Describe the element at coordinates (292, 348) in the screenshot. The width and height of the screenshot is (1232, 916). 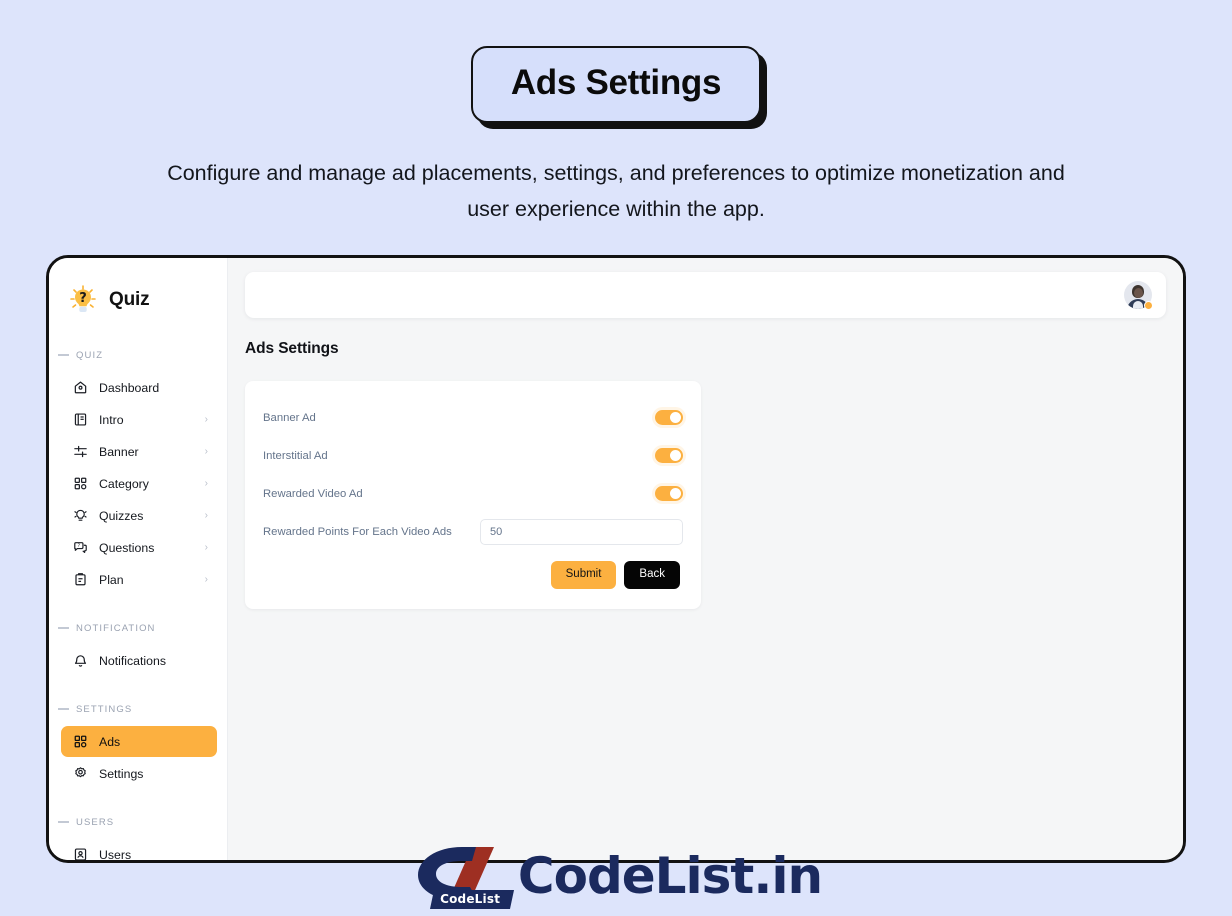
I see `content-page-title: Ads Settings` at that location.